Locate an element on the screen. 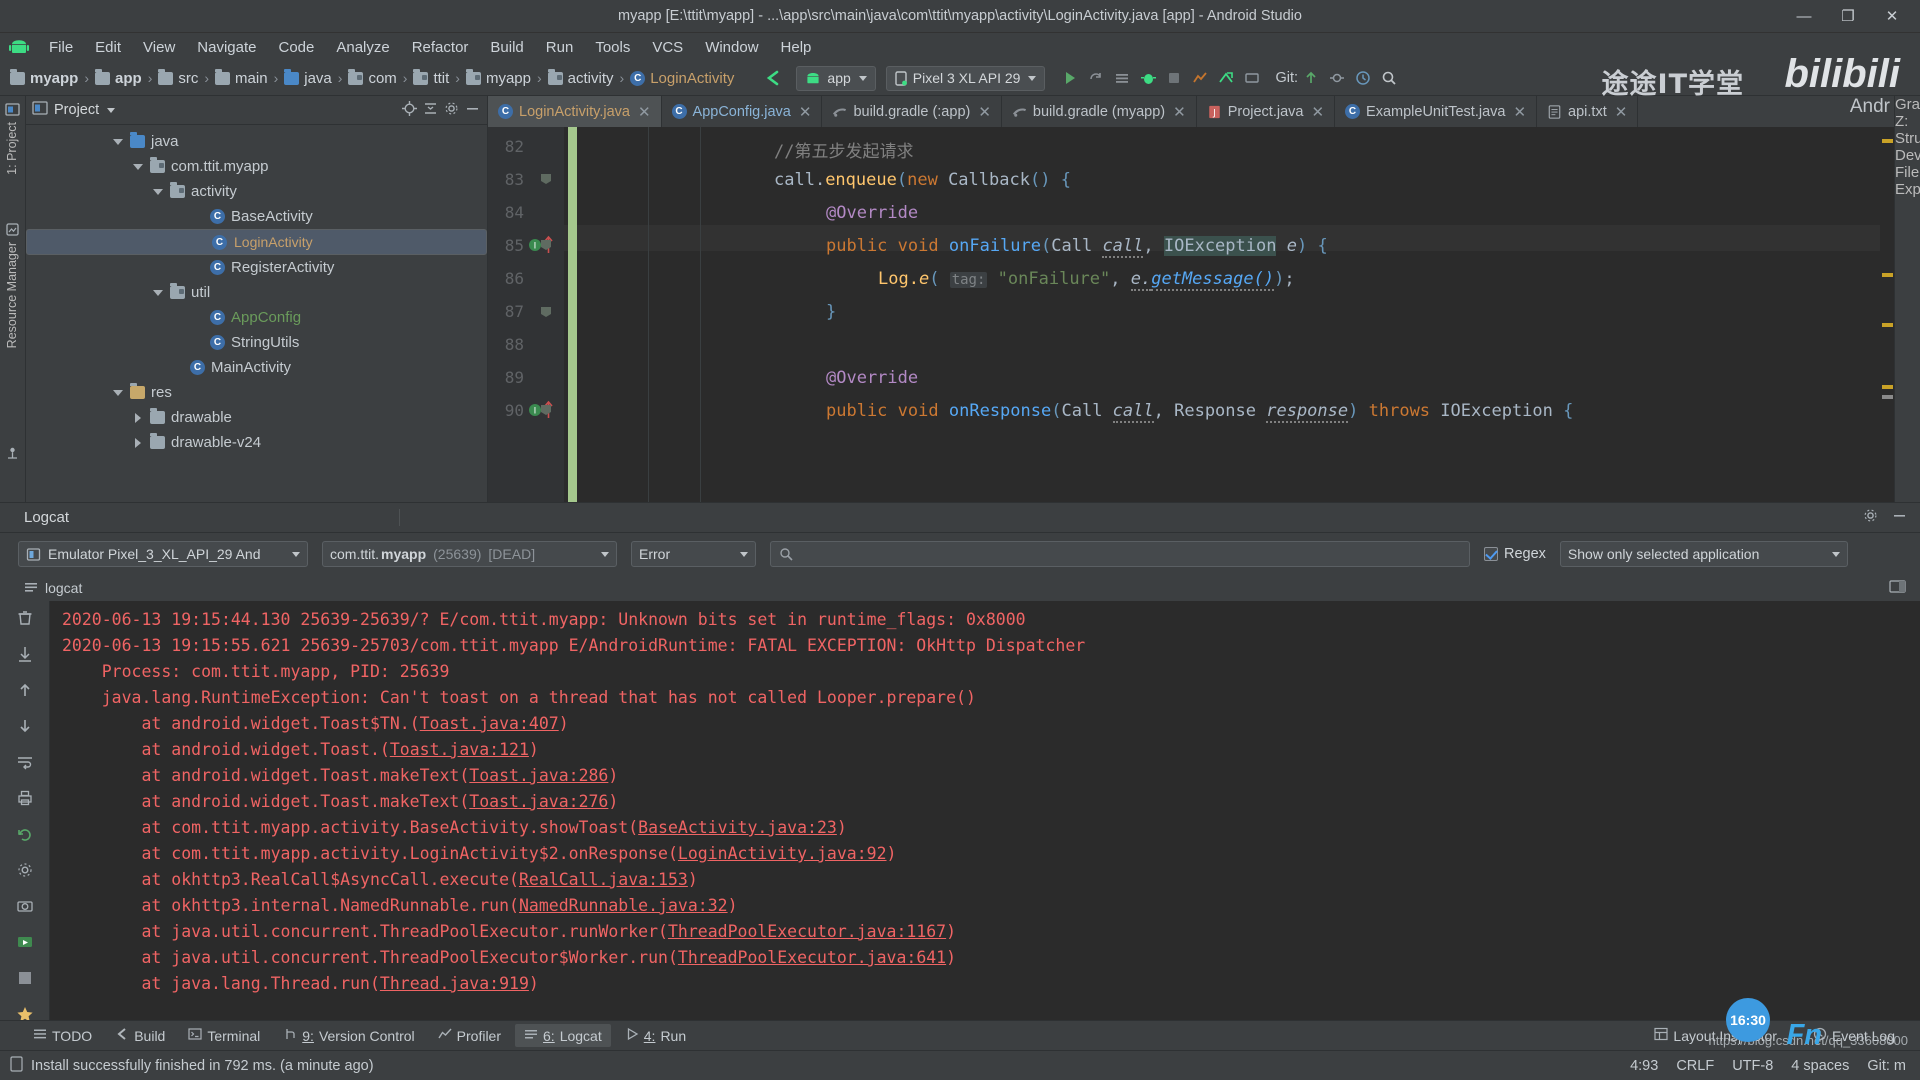 This screenshot has height=1080, width=1920. breadcrumb-item-java: java is located at coordinates (308, 78).